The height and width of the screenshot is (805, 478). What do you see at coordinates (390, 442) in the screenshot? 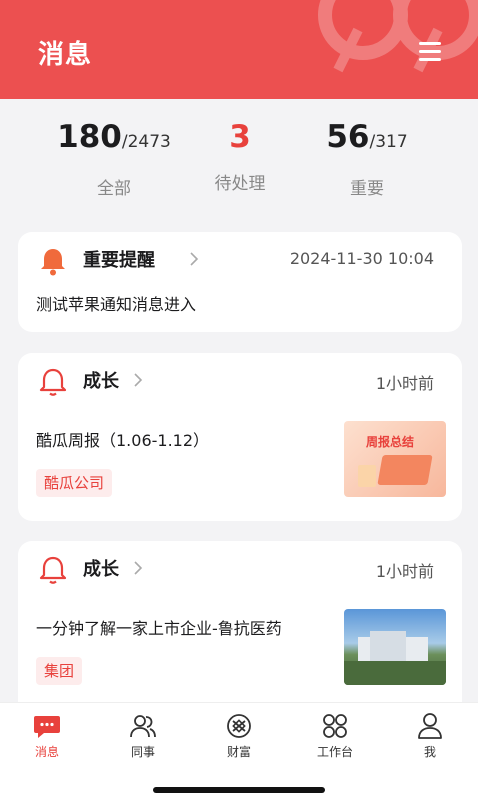
I see `thumbnail-text: 周报总结` at bounding box center [390, 442].